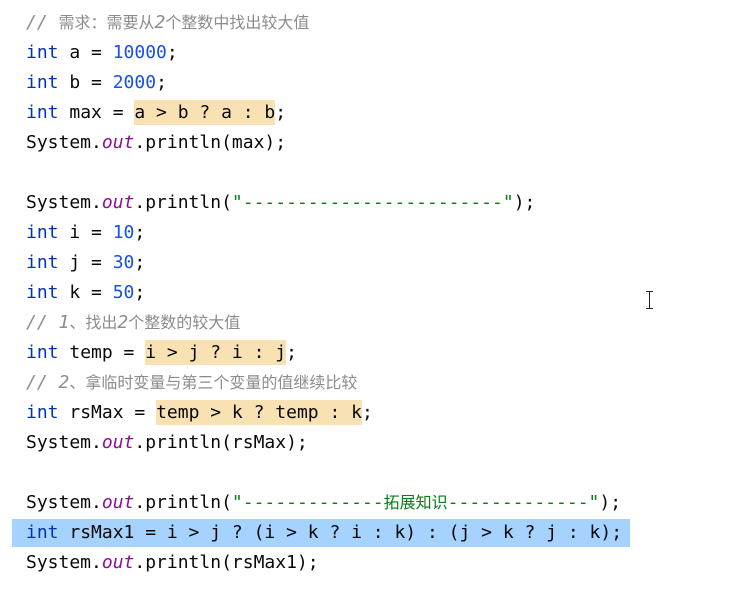 This screenshot has height=604, width=744. Describe the element at coordinates (372, 323) in the screenshot. I see `code-line: // 1、找出2个整数的较大值` at that location.